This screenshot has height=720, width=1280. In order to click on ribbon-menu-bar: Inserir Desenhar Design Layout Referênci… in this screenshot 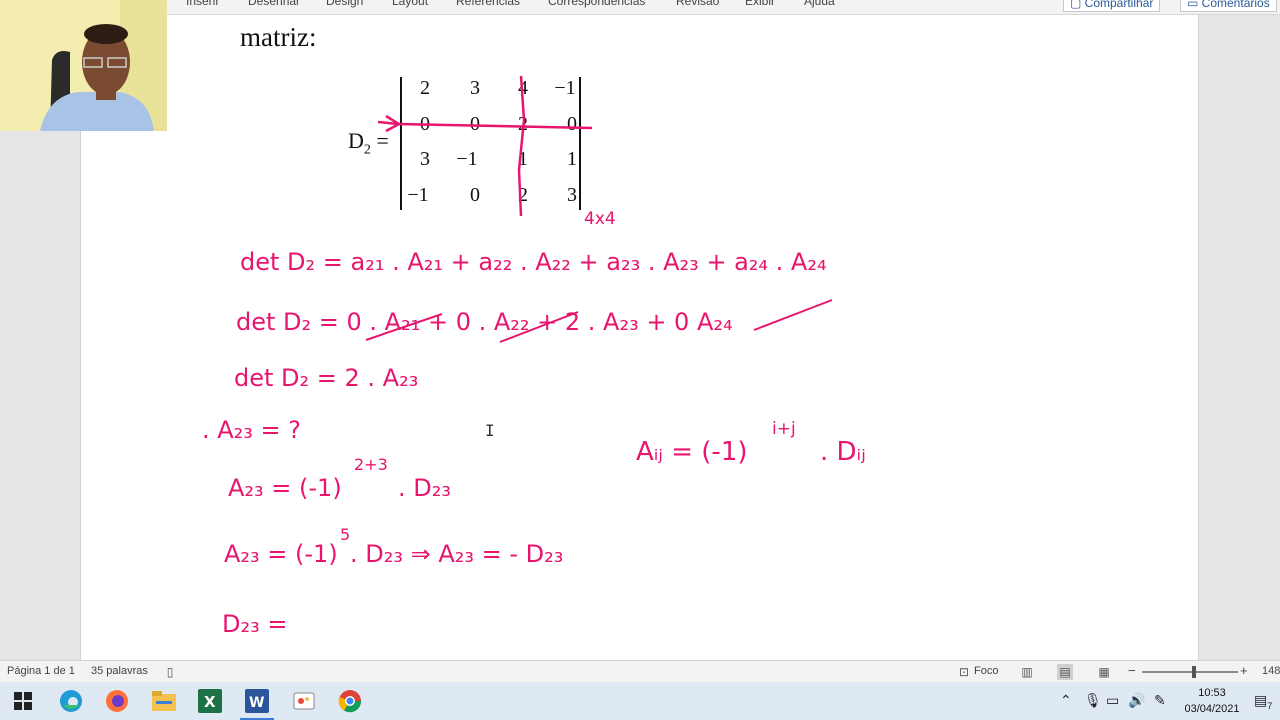, I will do `click(640, 7)`.